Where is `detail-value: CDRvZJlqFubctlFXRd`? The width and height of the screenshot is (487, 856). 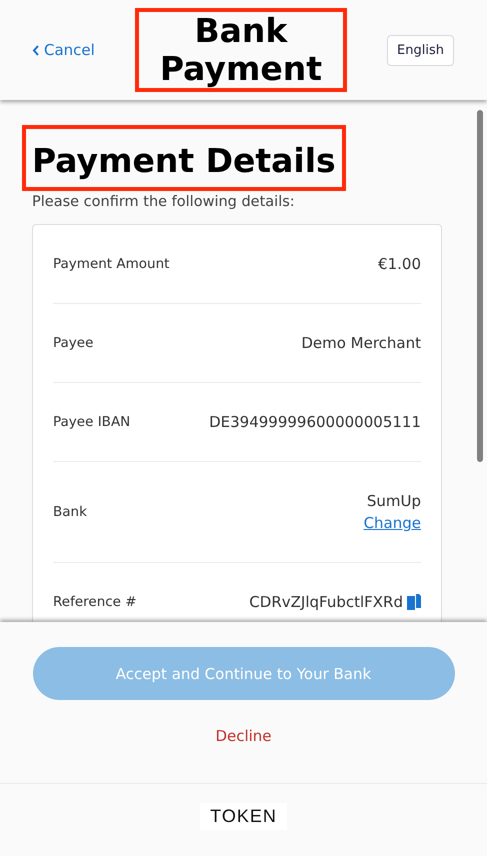
detail-value: CDRvZJlqFubctlFXRd is located at coordinates (326, 602).